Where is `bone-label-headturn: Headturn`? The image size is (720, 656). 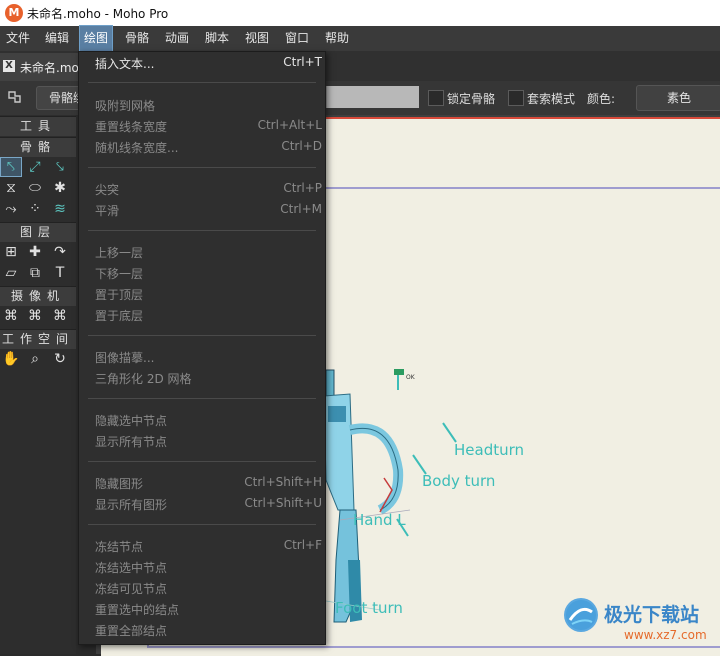 bone-label-headturn: Headturn is located at coordinates (489, 450).